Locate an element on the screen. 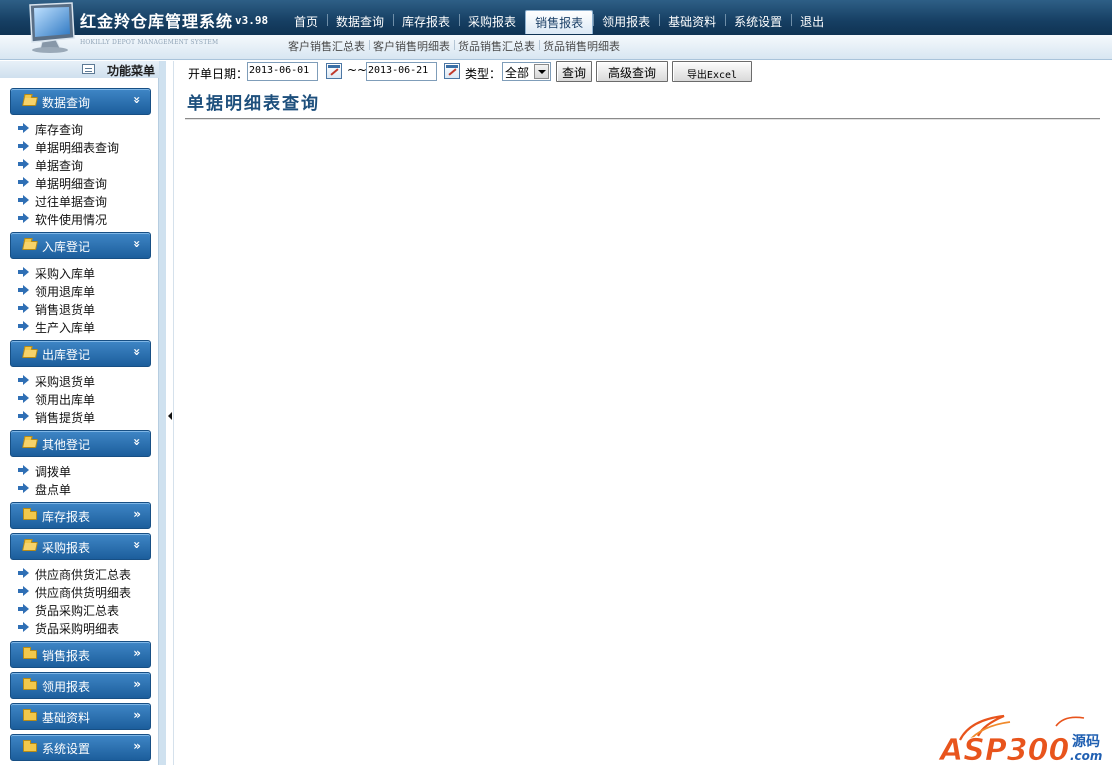  export-excel-button: 导出Excel is located at coordinates (712, 71).